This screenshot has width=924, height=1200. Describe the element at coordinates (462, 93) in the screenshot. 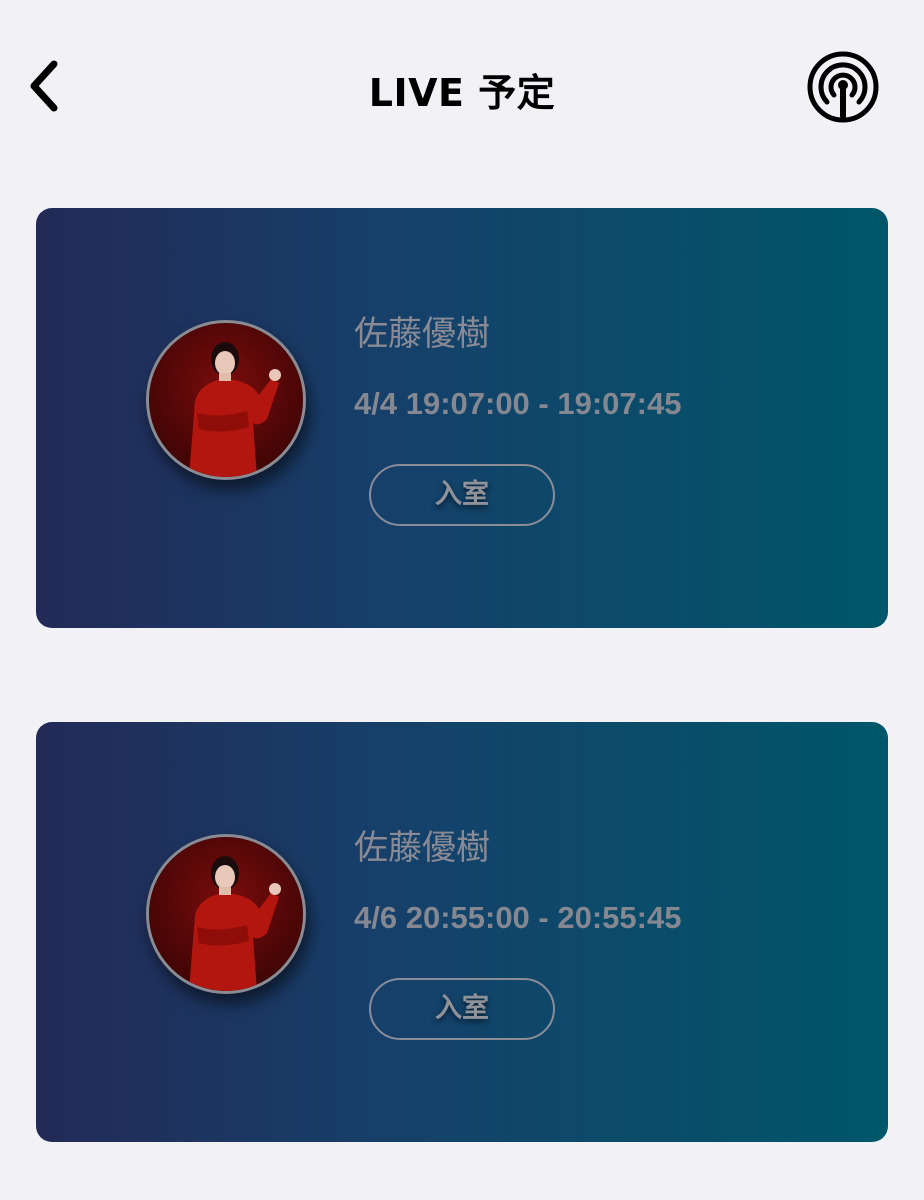

I see `page-title: LIVE 予定` at that location.